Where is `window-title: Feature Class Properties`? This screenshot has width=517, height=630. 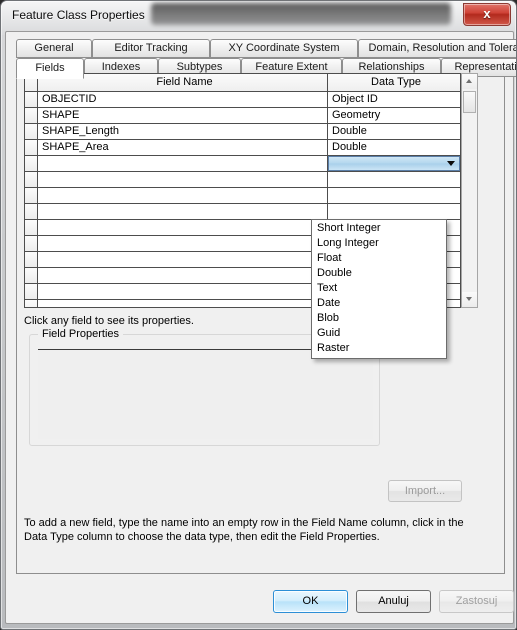 window-title: Feature Class Properties is located at coordinates (78, 15).